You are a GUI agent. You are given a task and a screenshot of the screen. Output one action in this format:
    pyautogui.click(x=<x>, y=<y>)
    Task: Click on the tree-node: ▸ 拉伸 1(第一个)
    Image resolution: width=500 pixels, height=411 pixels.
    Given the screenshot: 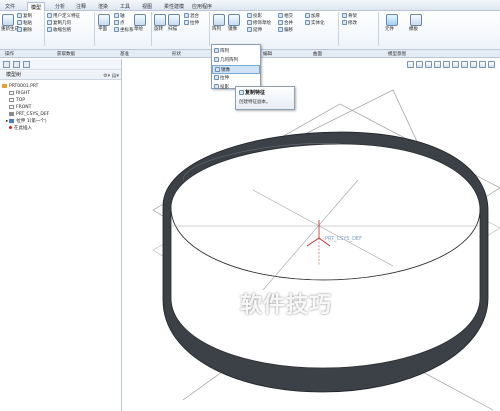 What is the action you would take?
    pyautogui.click(x=61, y=121)
    